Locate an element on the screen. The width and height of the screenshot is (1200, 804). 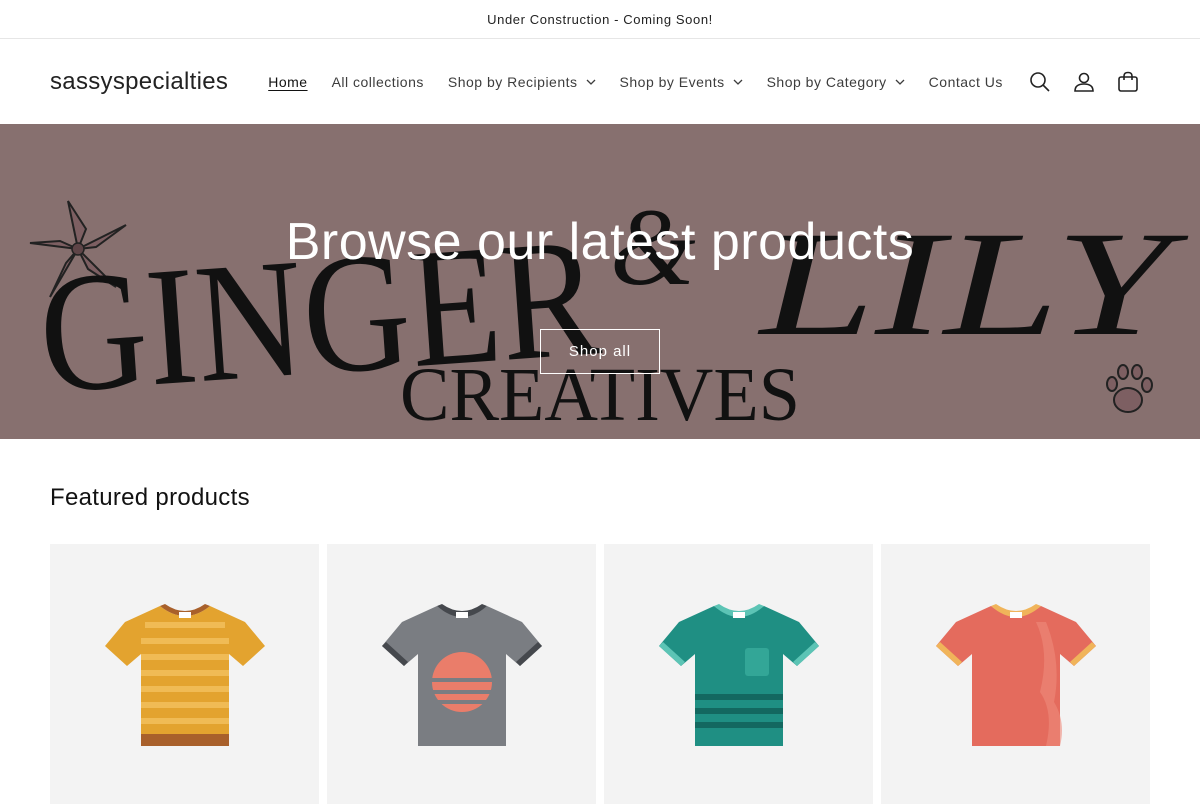
gray-sunset-tshirt-icon is located at coordinates (461, 675).